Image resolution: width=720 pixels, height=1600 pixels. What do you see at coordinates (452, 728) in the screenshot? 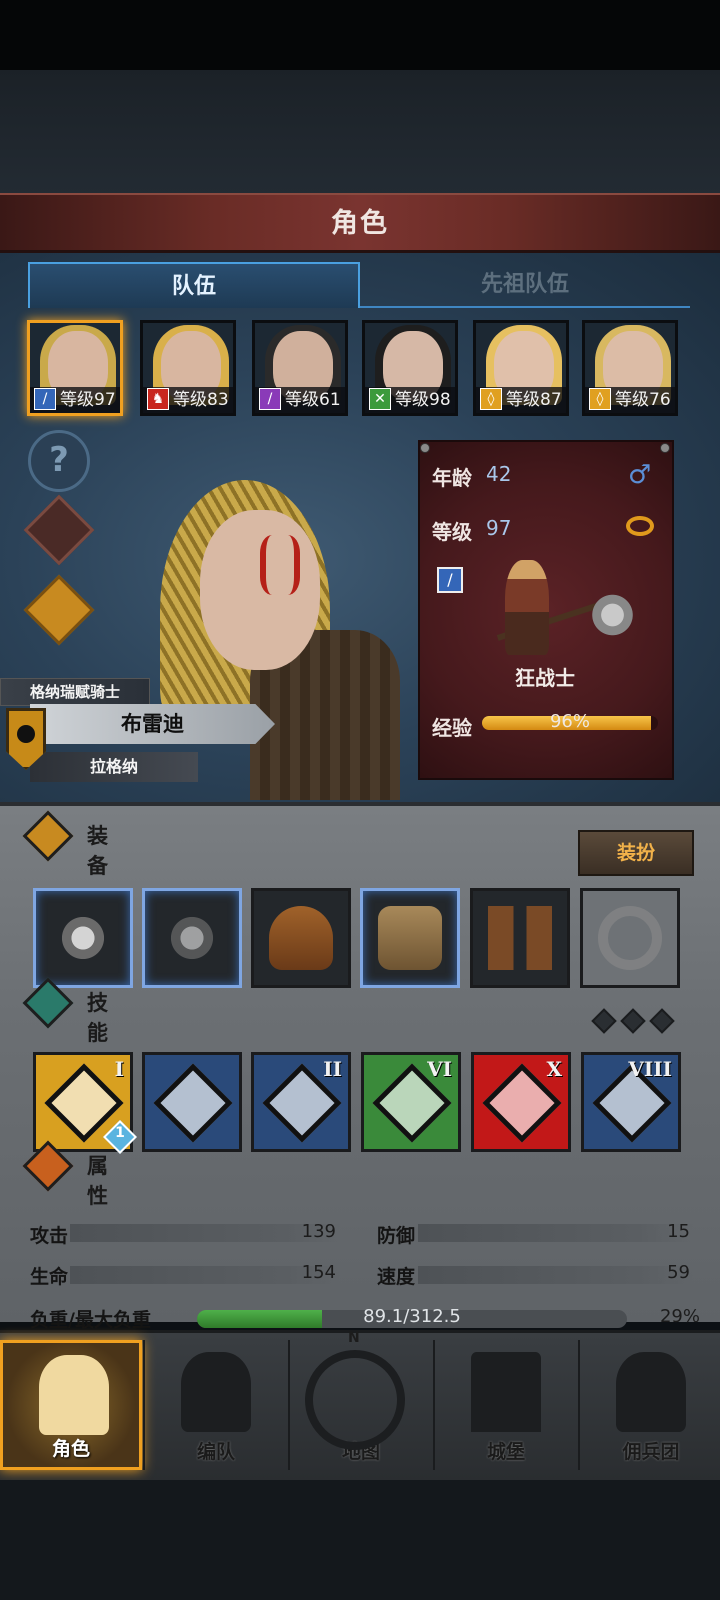
I see `xp-label: 经验` at bounding box center [452, 728].